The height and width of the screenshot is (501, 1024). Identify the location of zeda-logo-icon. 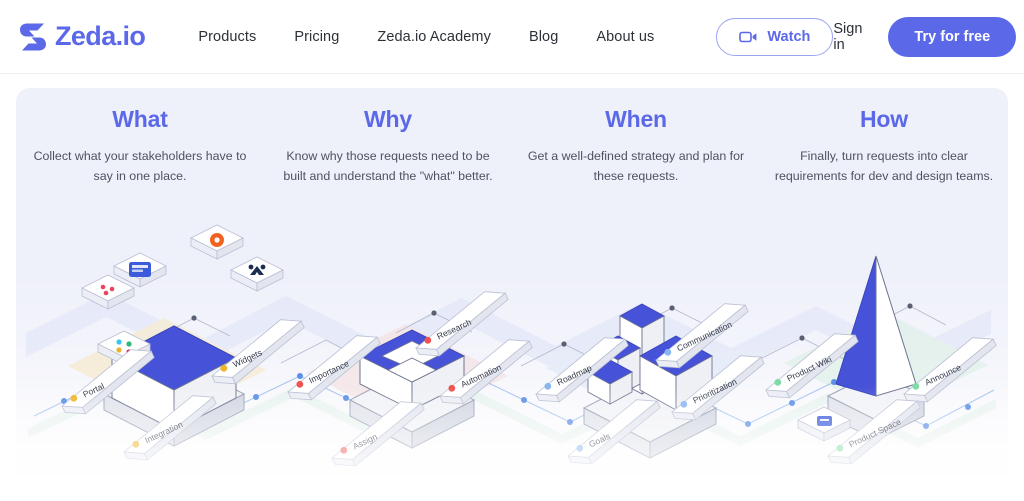
(33, 37).